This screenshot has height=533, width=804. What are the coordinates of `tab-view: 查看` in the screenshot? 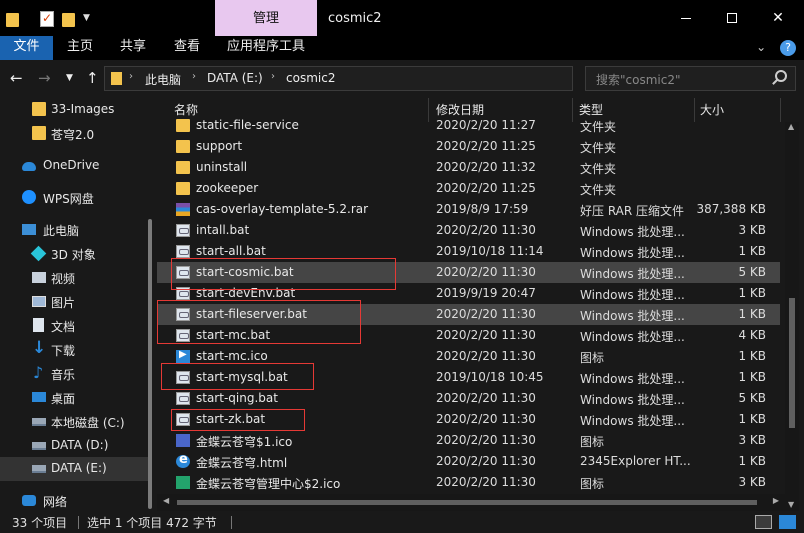 It's located at (187, 48).